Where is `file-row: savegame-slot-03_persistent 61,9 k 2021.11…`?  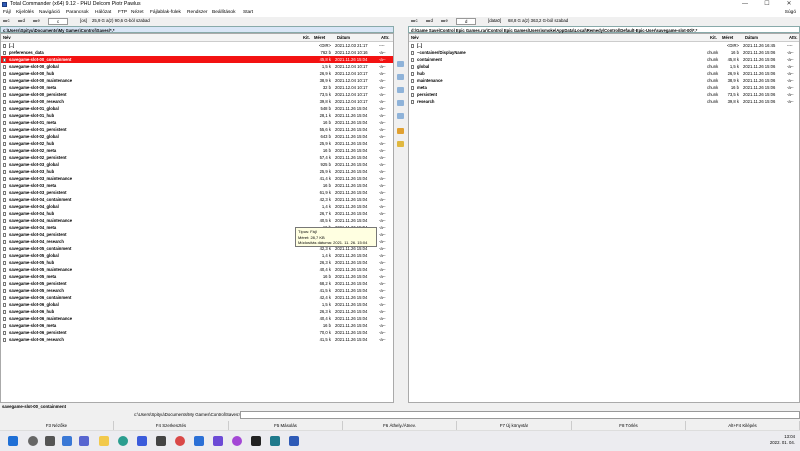 file-row: savegame-slot-03_persistent 61,9 k 2021.11… is located at coordinates (197, 192).